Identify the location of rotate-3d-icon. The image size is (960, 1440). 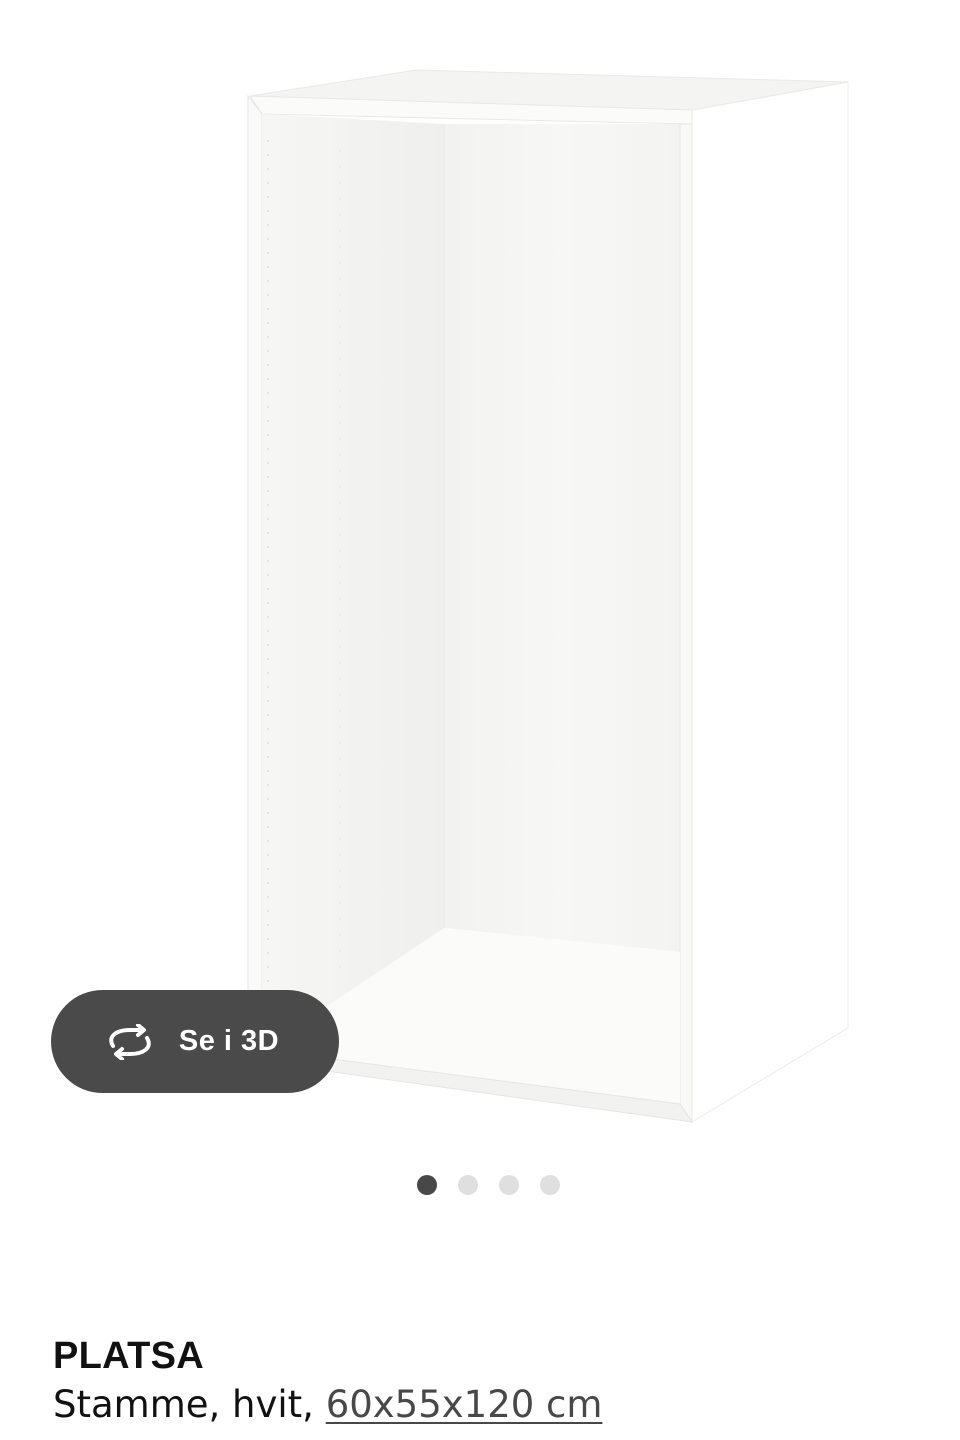
(130, 1042).